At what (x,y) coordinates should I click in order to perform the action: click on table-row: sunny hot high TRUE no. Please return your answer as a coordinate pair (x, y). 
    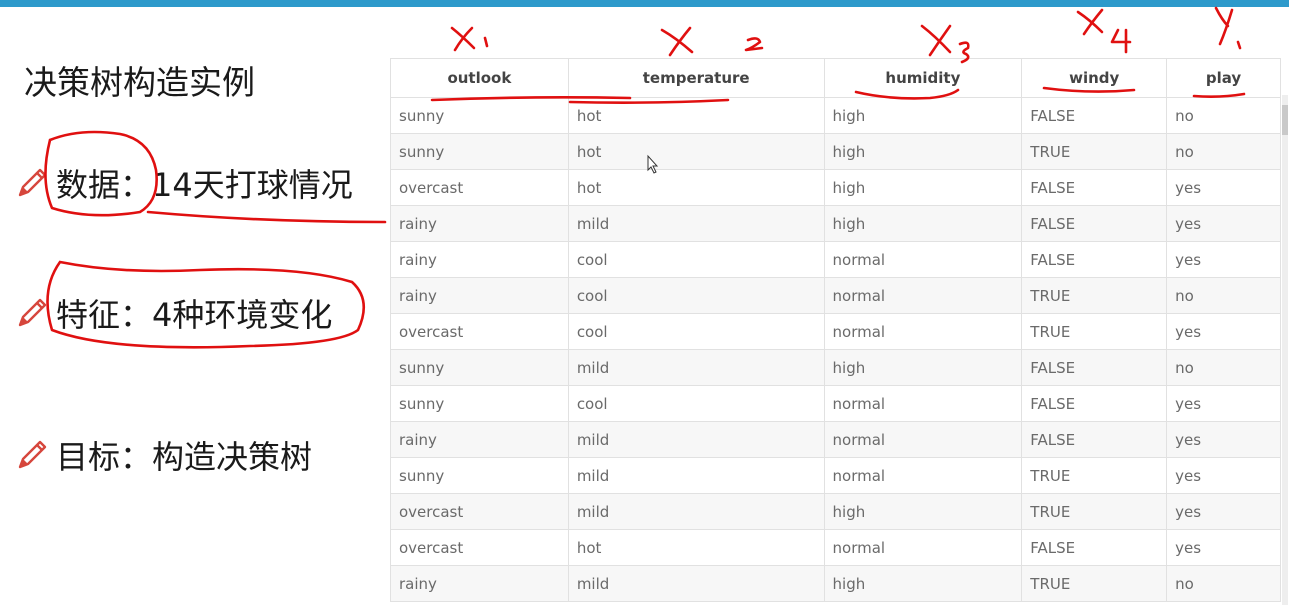
    Looking at the image, I should click on (835, 151).